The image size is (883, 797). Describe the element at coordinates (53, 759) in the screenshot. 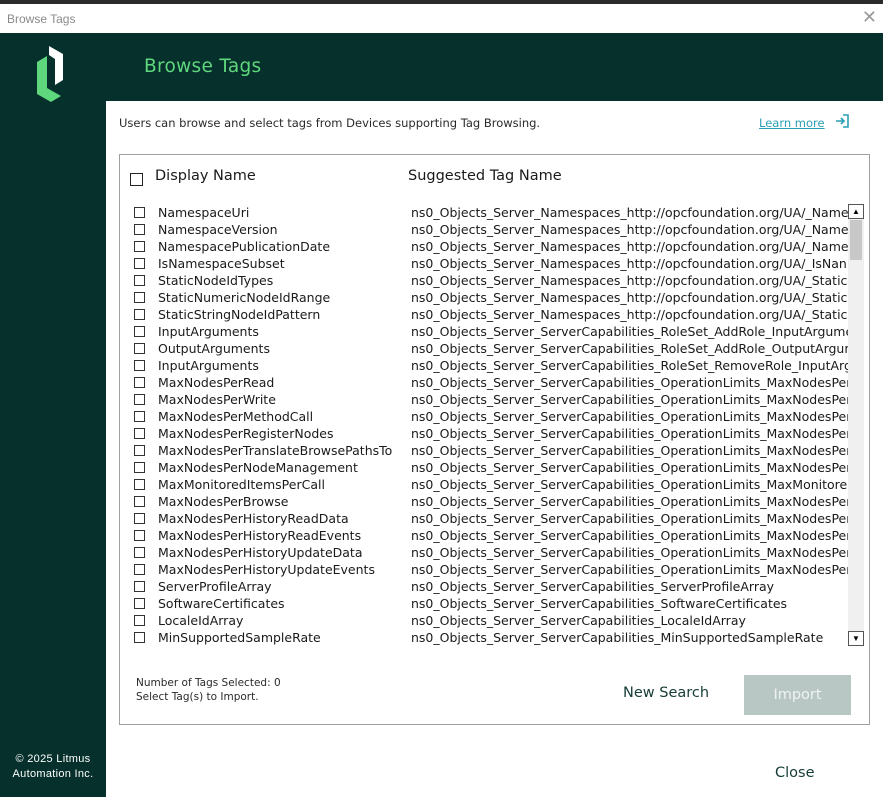

I see `copyright-line-1: © 2025 Litmus` at that location.